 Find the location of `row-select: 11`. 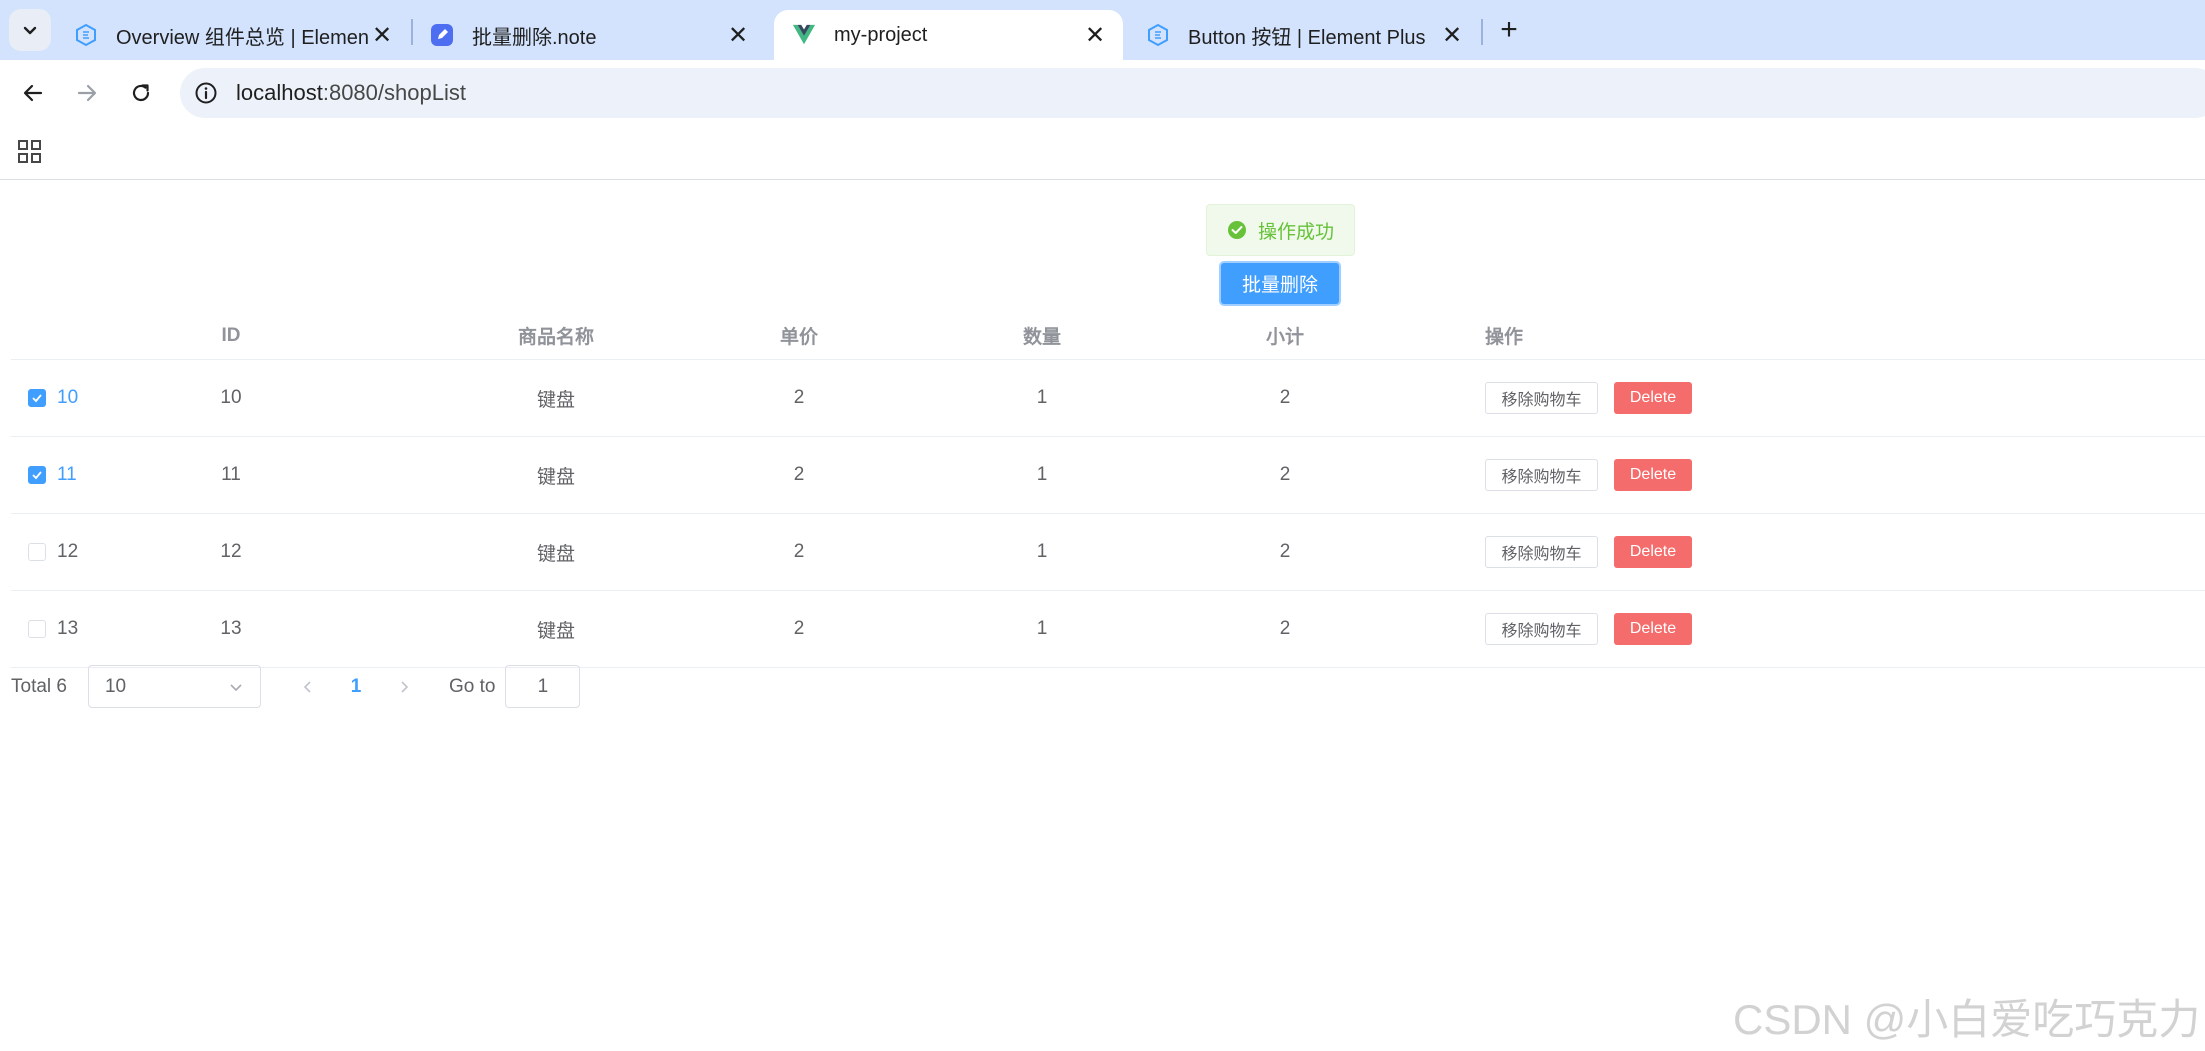

row-select: 11 is located at coordinates (66, 475).